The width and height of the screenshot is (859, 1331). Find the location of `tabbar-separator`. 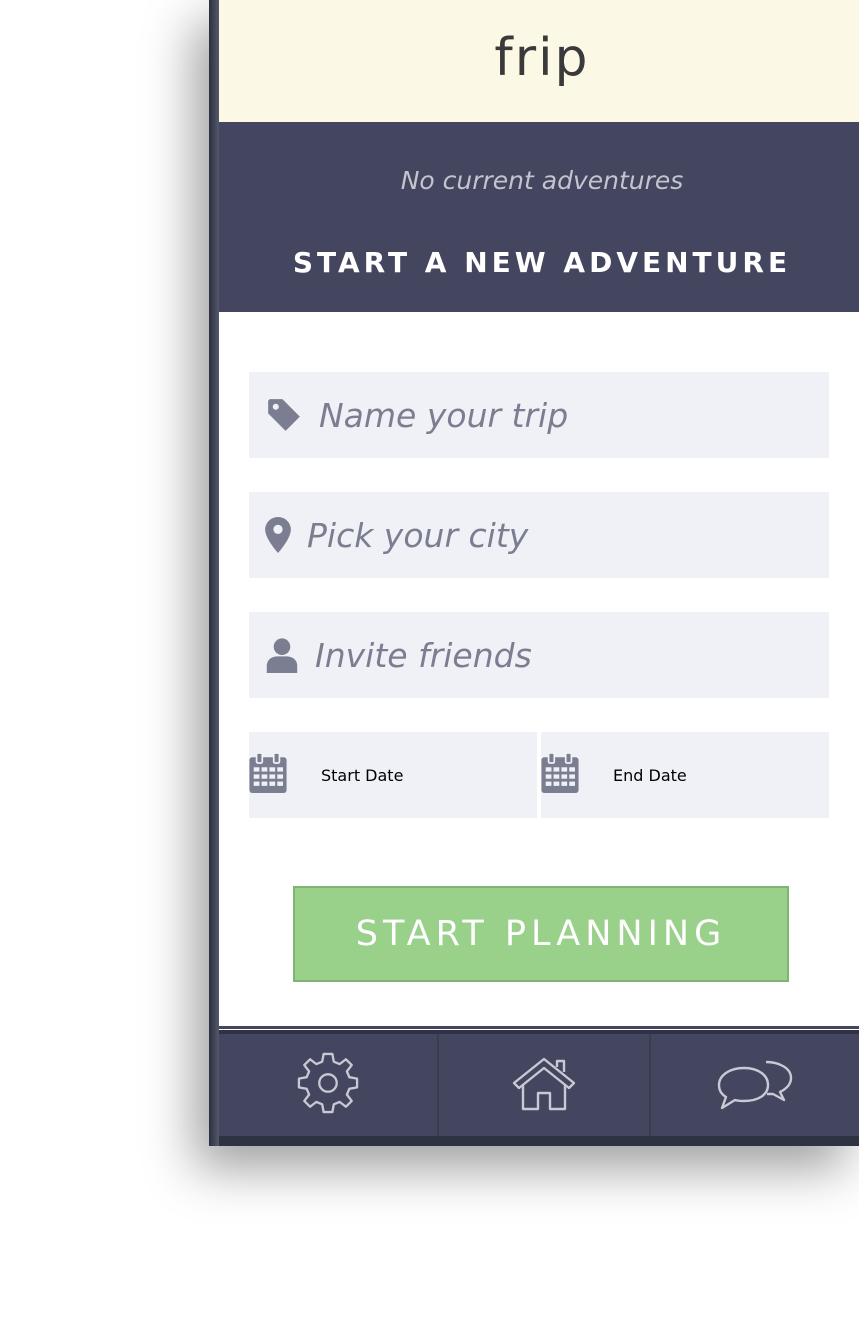

tabbar-separator is located at coordinates (534, 1027).